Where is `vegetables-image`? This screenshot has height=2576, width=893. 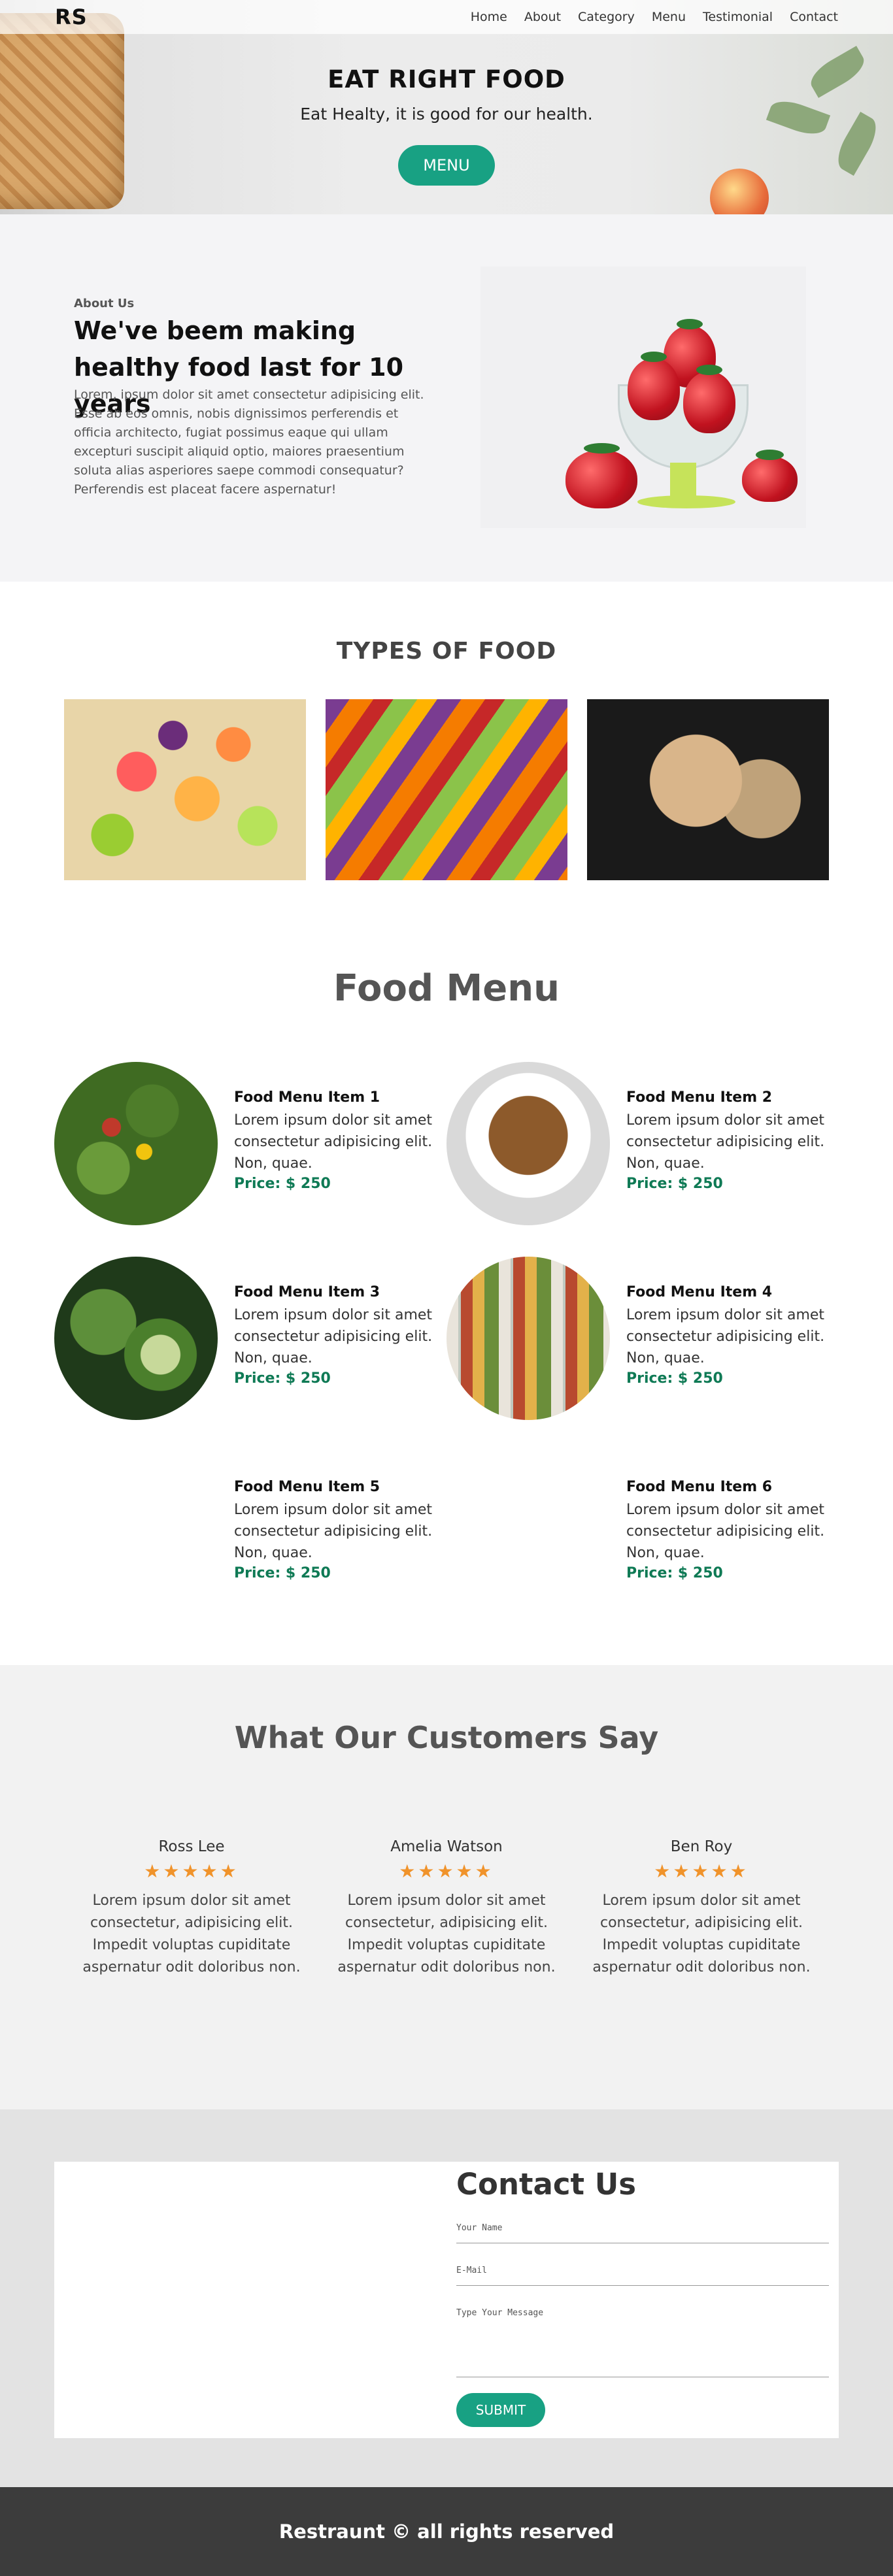
vegetables-image is located at coordinates (446, 789).